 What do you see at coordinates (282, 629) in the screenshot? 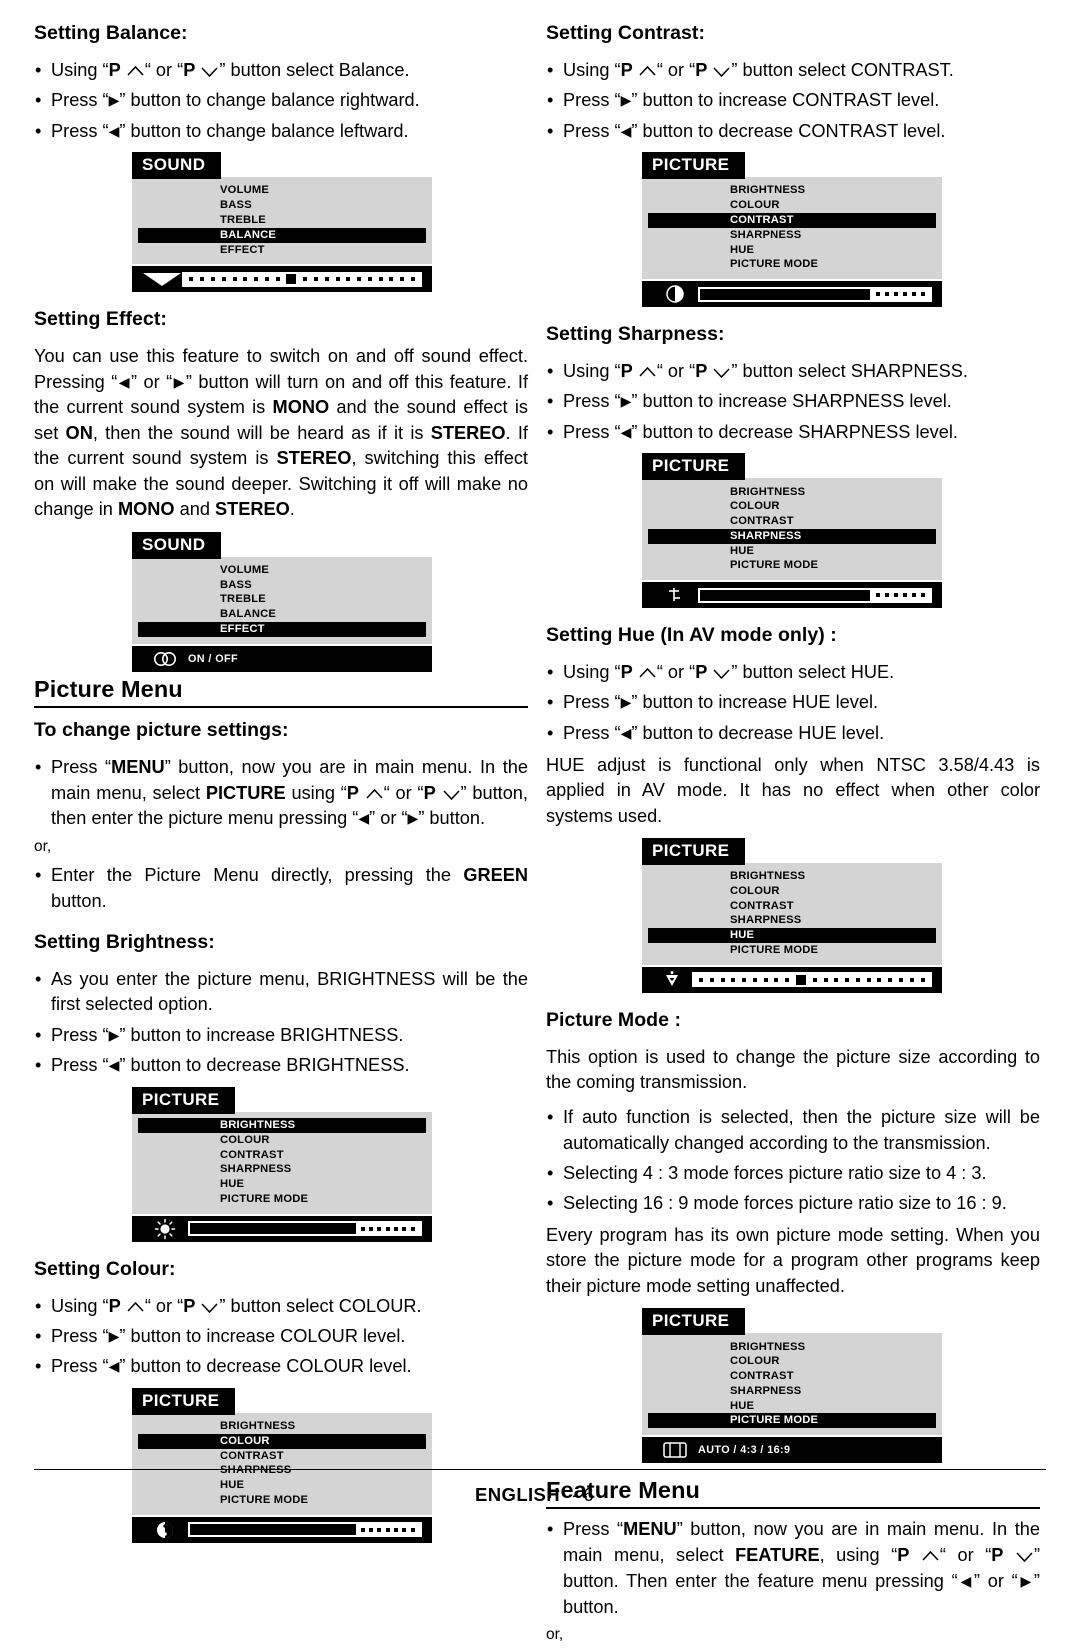
I see `osd-menu-item-selected: EFFECT` at bounding box center [282, 629].